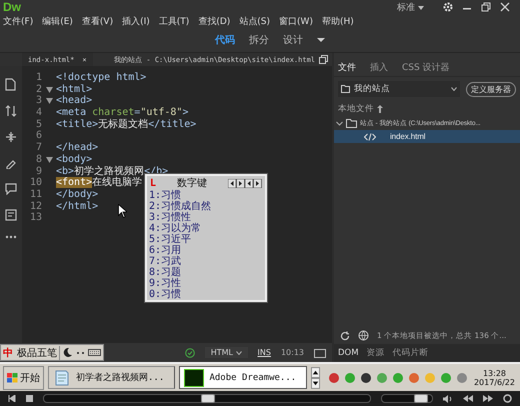 The image size is (520, 406). Describe the element at coordinates (11, 84) in the screenshot. I see `file-icon` at that location.